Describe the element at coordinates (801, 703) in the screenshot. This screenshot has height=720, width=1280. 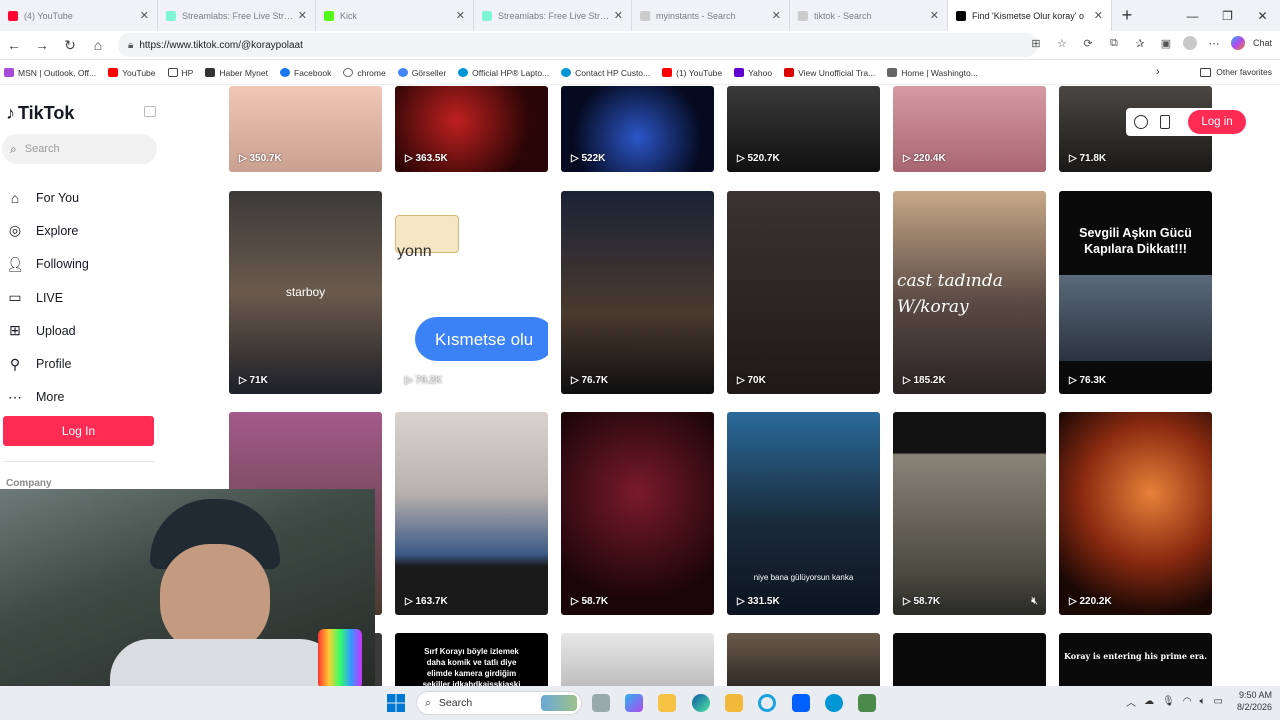
I see `dropbox-icon` at that location.